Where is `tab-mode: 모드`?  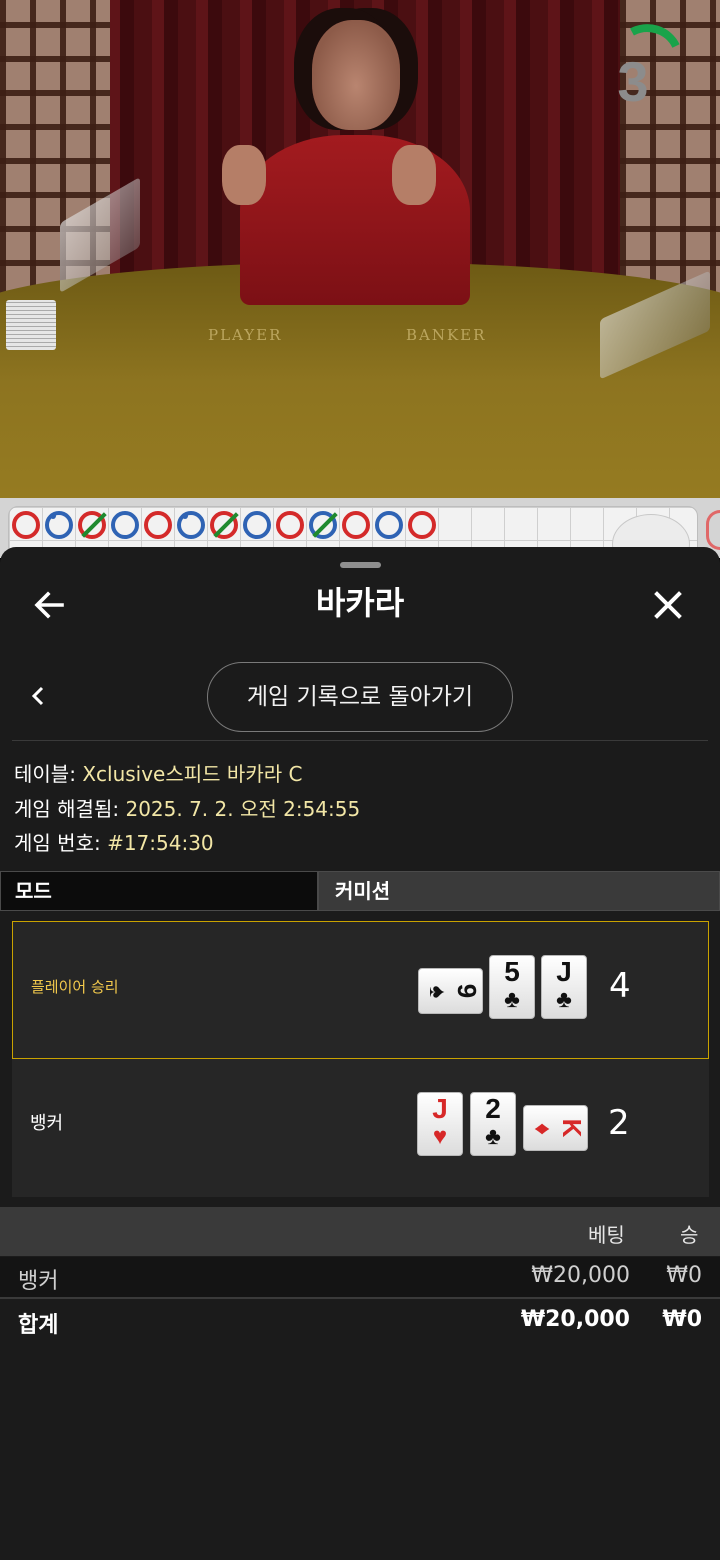
tab-mode: 모드 is located at coordinates (159, 891).